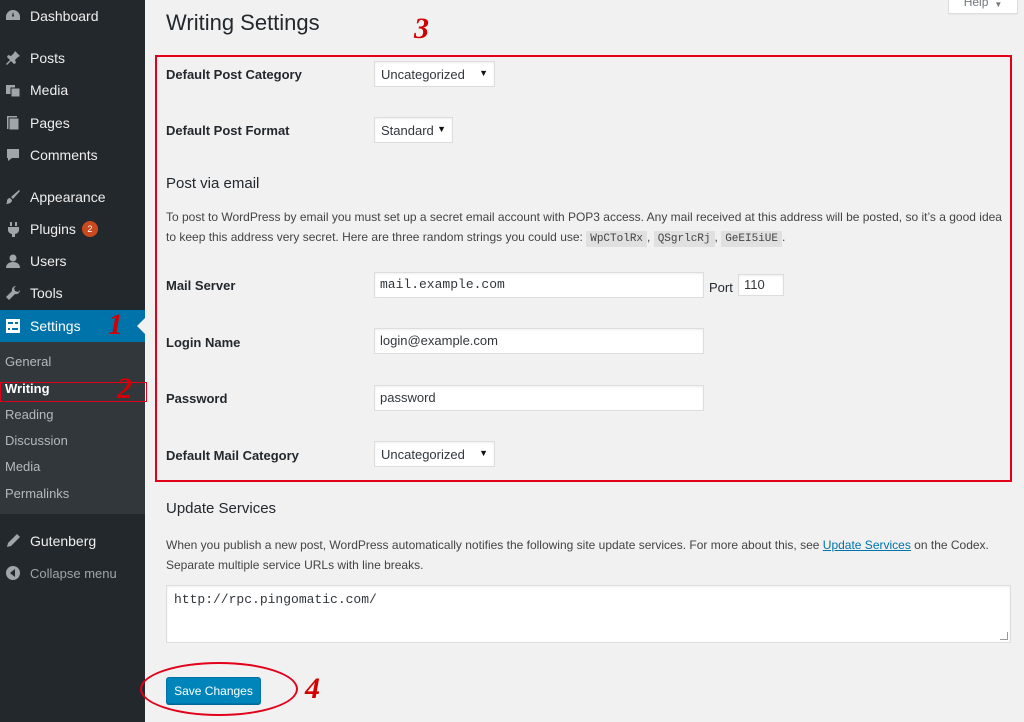 The height and width of the screenshot is (722, 1024). I want to click on wrench-icon, so click(13, 293).